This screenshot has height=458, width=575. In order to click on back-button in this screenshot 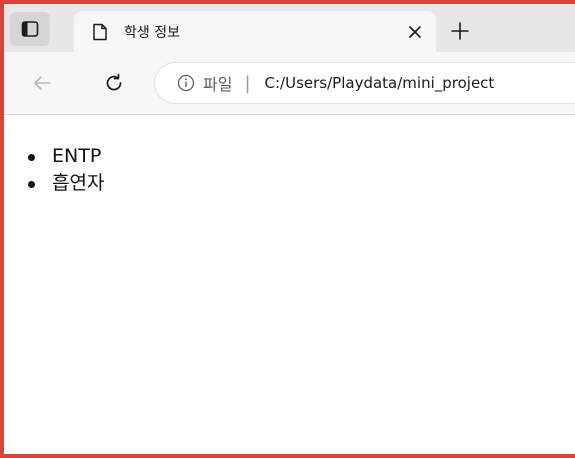, I will do `click(42, 83)`.